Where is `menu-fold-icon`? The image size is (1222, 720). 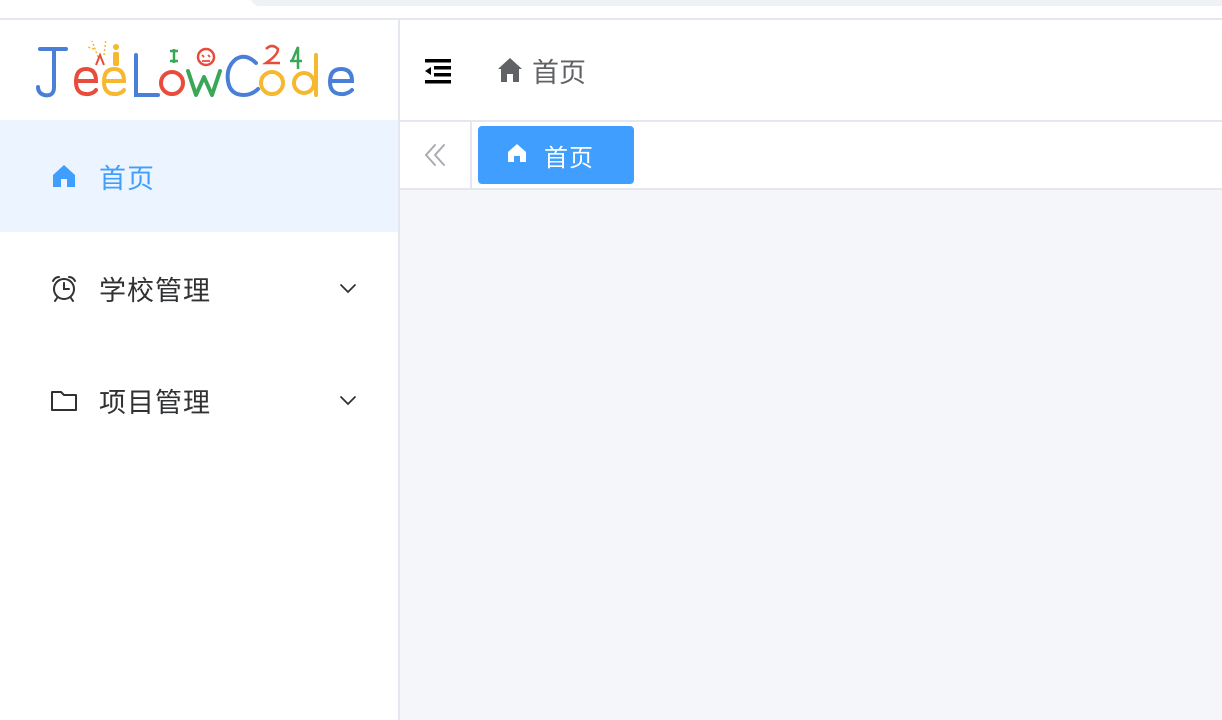
menu-fold-icon is located at coordinates (438, 71).